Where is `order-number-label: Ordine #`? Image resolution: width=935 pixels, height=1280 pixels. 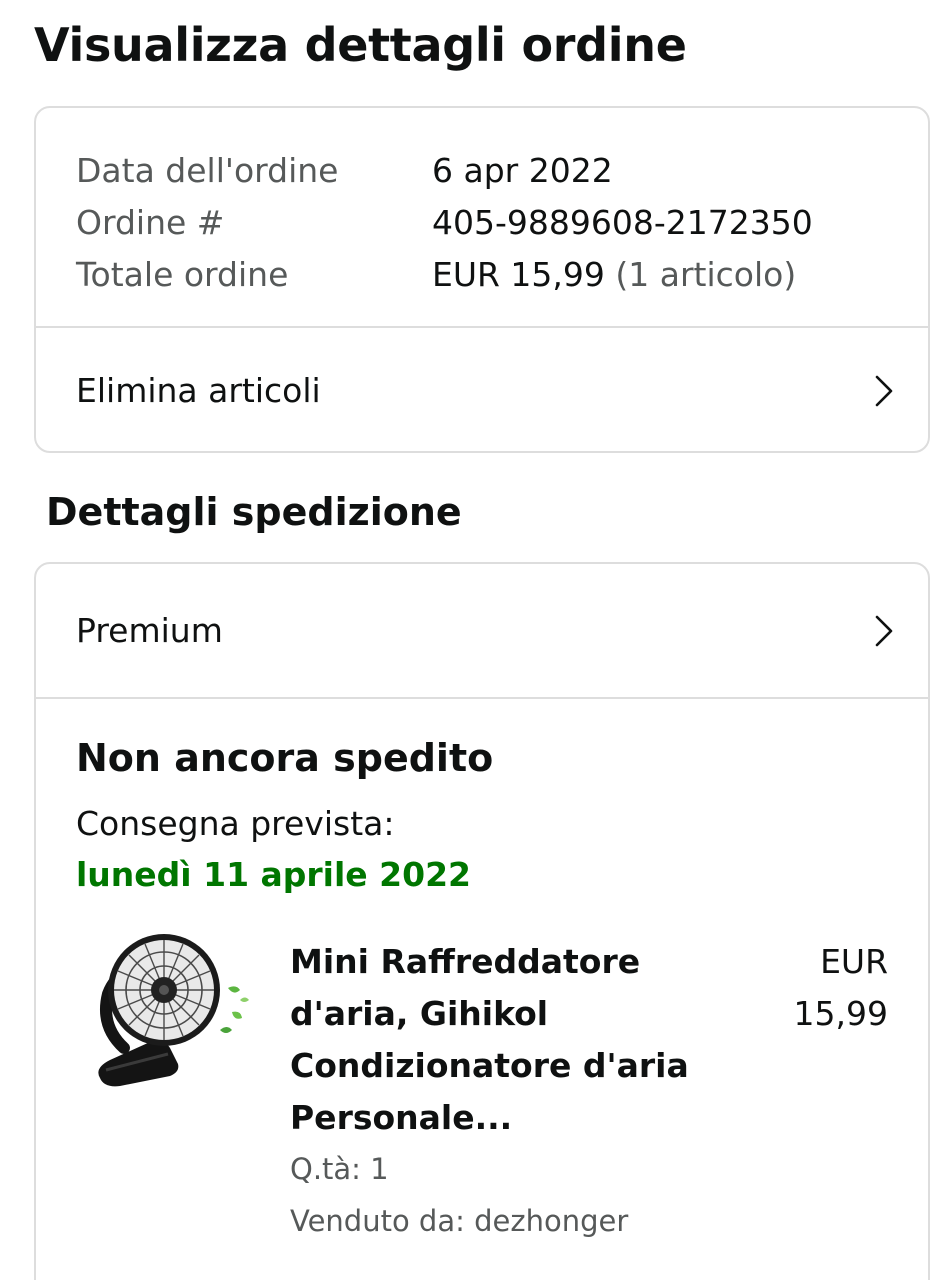
order-number-label: Ordine # is located at coordinates (150, 222).